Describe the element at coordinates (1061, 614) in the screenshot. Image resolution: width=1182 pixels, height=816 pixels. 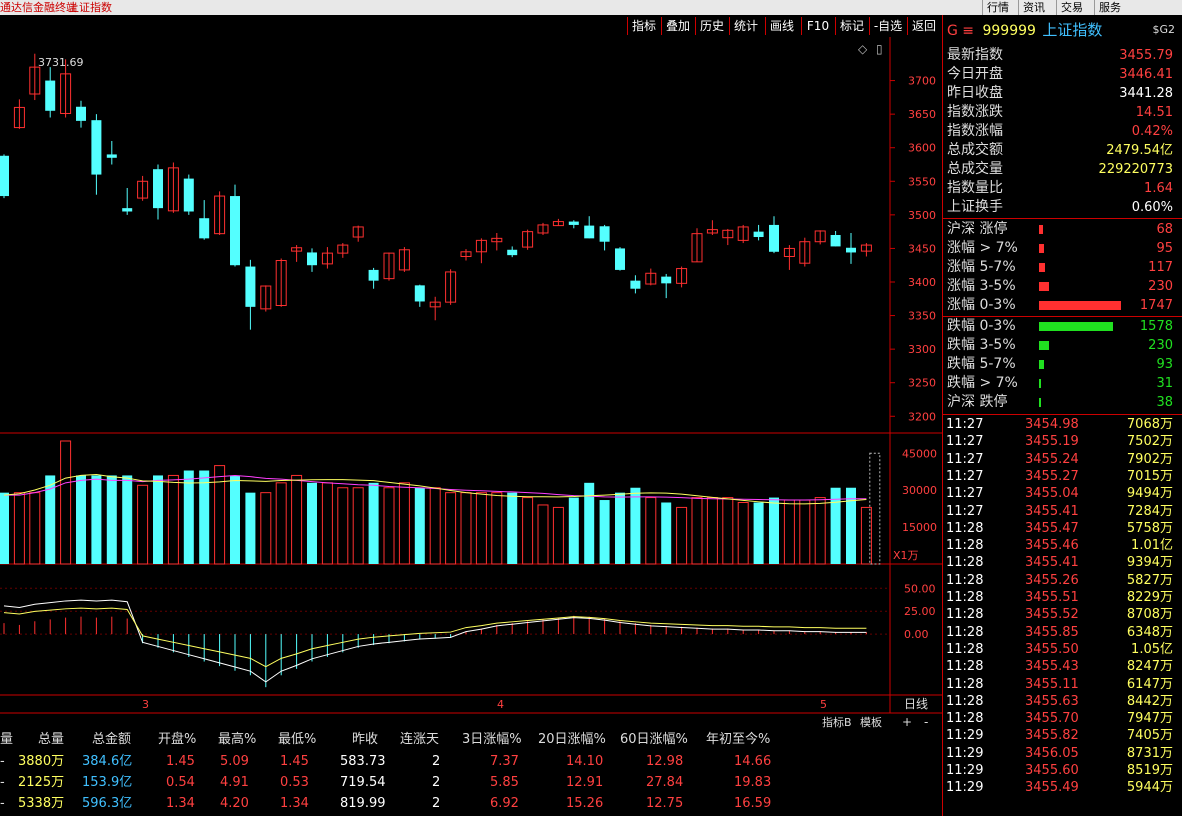
I see `tick-row: 11:28 3455.52 8708万` at that location.